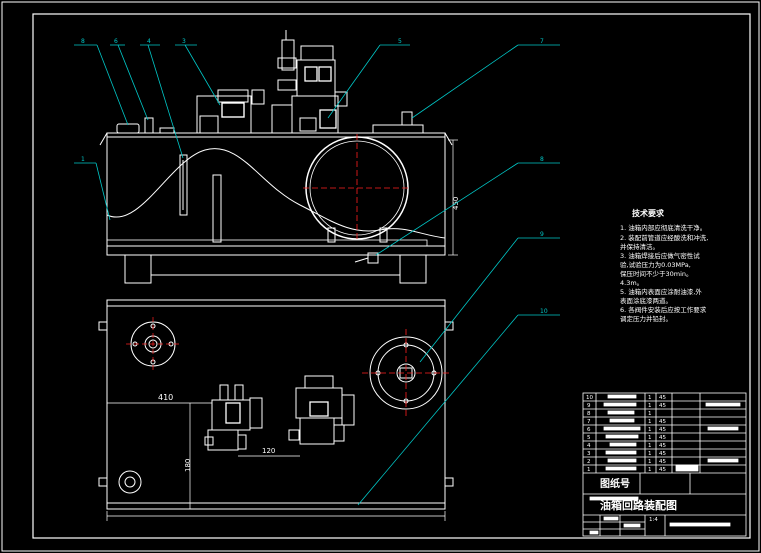 The width and height of the screenshot is (761, 553). Describe the element at coordinates (589, 454) in the screenshot. I see `bom-no: 3` at that location.